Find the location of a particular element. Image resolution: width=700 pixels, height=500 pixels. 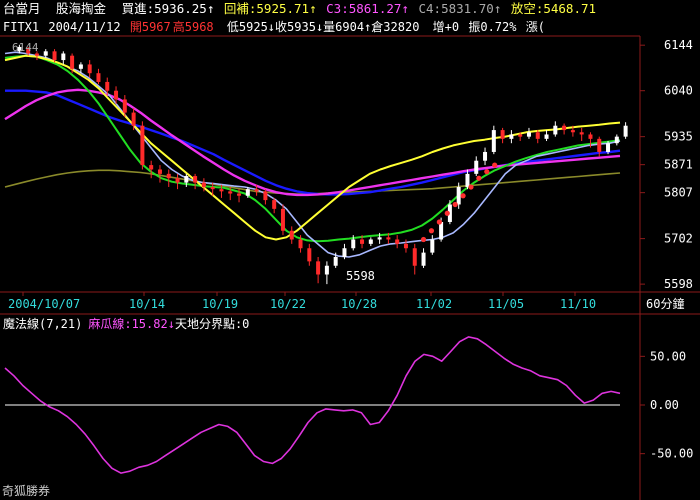

indicator-header: 魔法線(7,21) 麻瓜線:15.82↓天地分界點:0 is located at coordinates (126, 324).